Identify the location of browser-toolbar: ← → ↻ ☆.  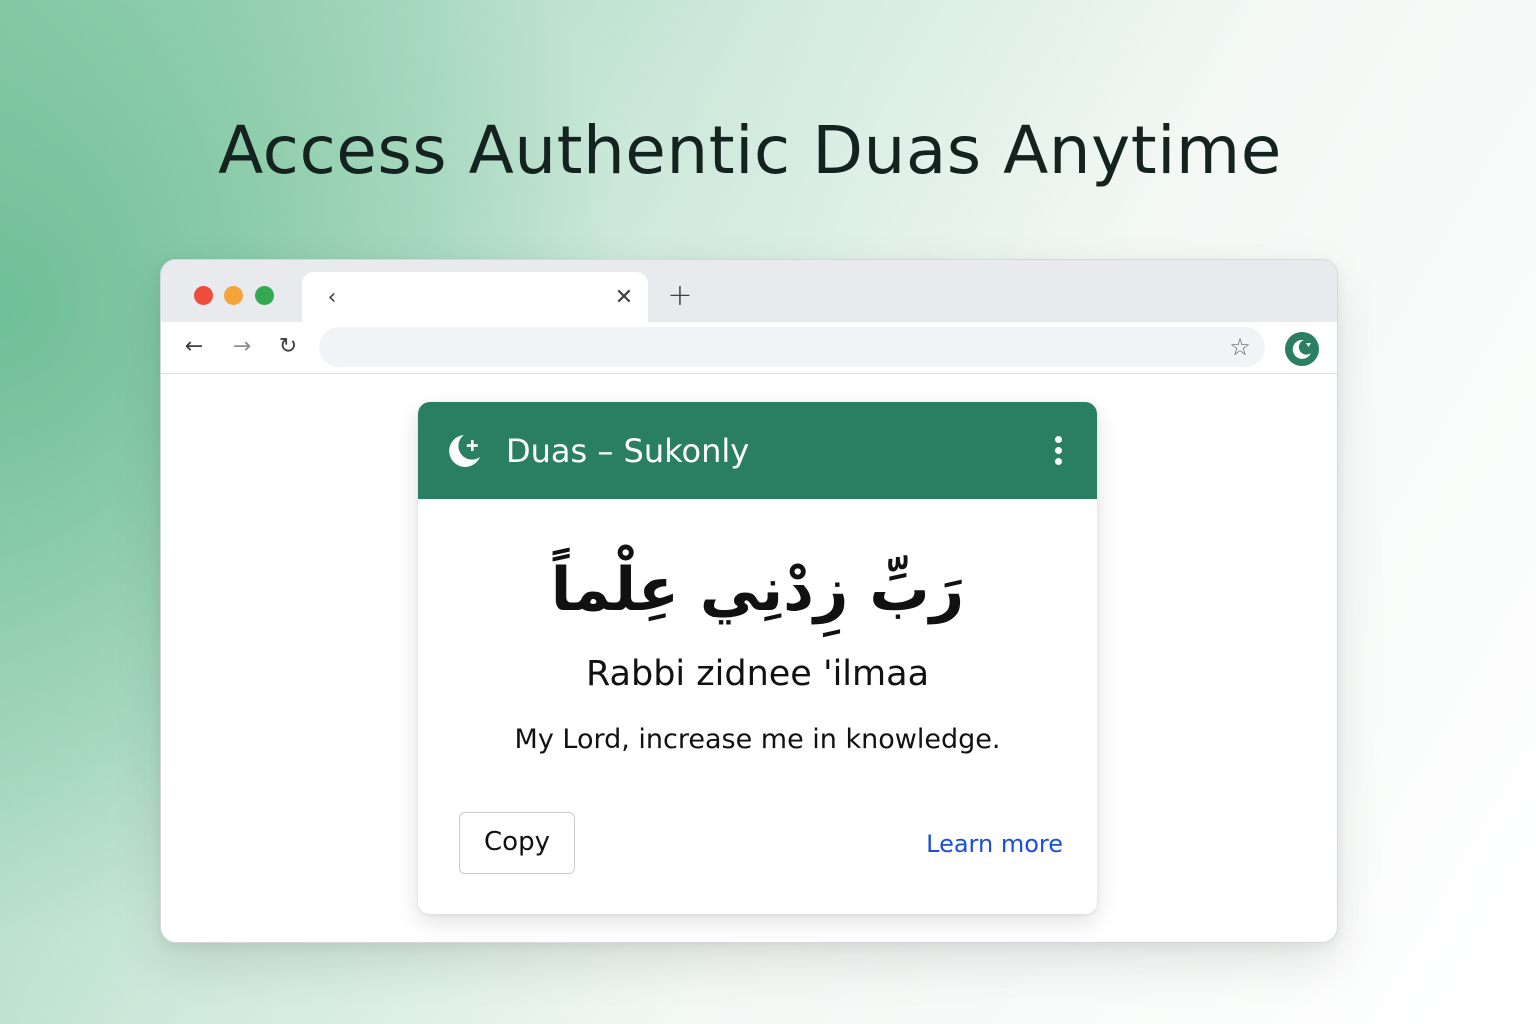
(749, 348).